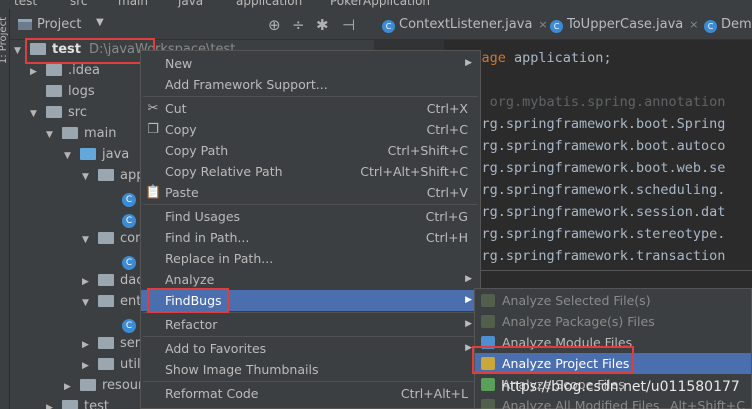  What do you see at coordinates (113, 301) in the screenshot?
I see `tree-item: ▼ enti` at bounding box center [113, 301].